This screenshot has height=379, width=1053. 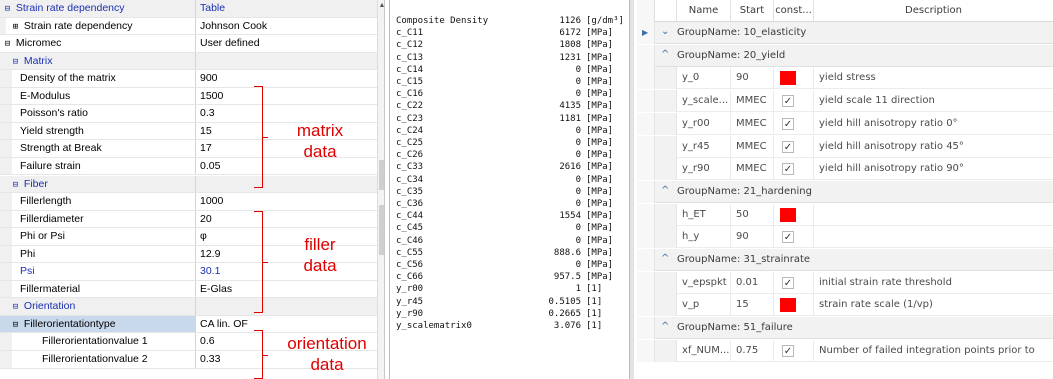 What do you see at coordinates (381, 5) in the screenshot?
I see `scroll-up-arrow-icon: ▲` at bounding box center [381, 5].